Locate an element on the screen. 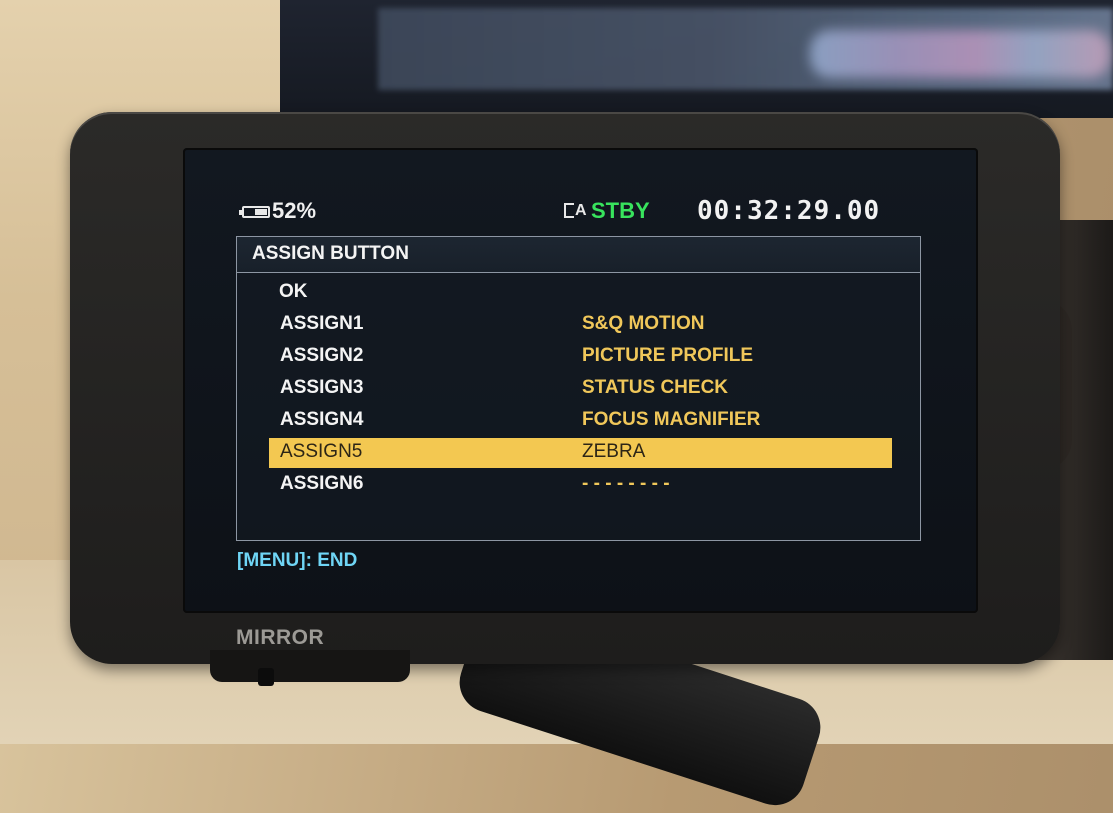 This screenshot has height=813, width=1113. monitor-dock-blur is located at coordinates (960, 54).